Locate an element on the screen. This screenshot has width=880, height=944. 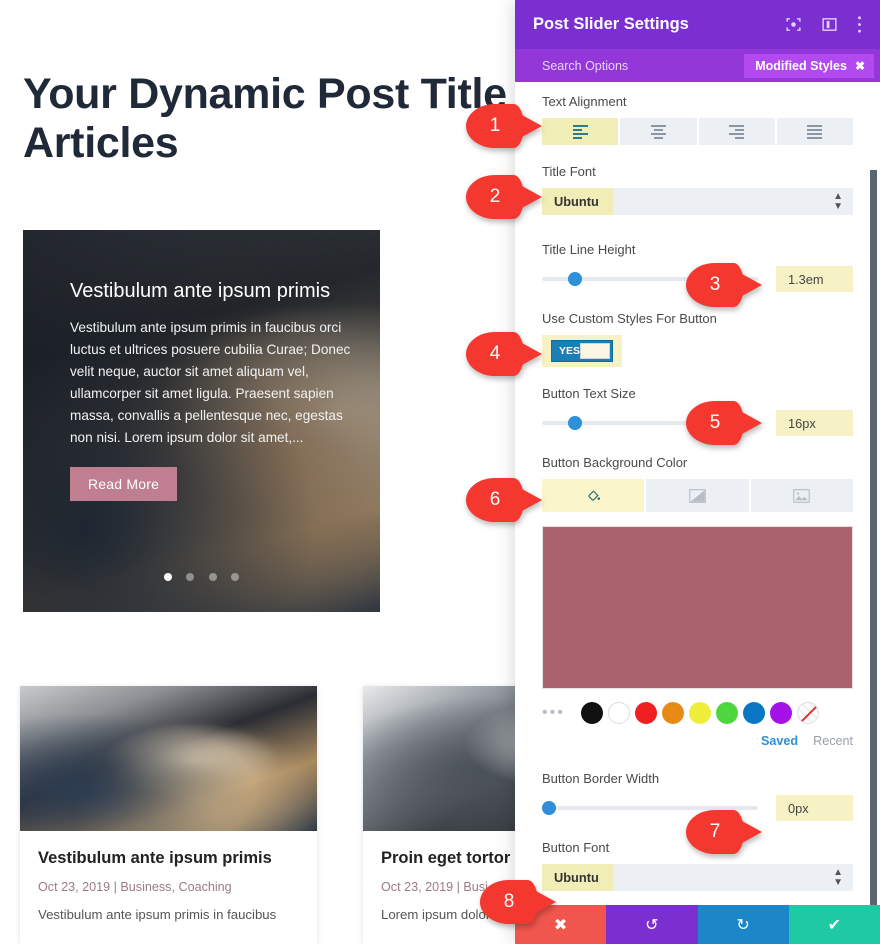
option-use-custom-styles: Use Custom Styles For Button YES is located at coordinates (697, 339).